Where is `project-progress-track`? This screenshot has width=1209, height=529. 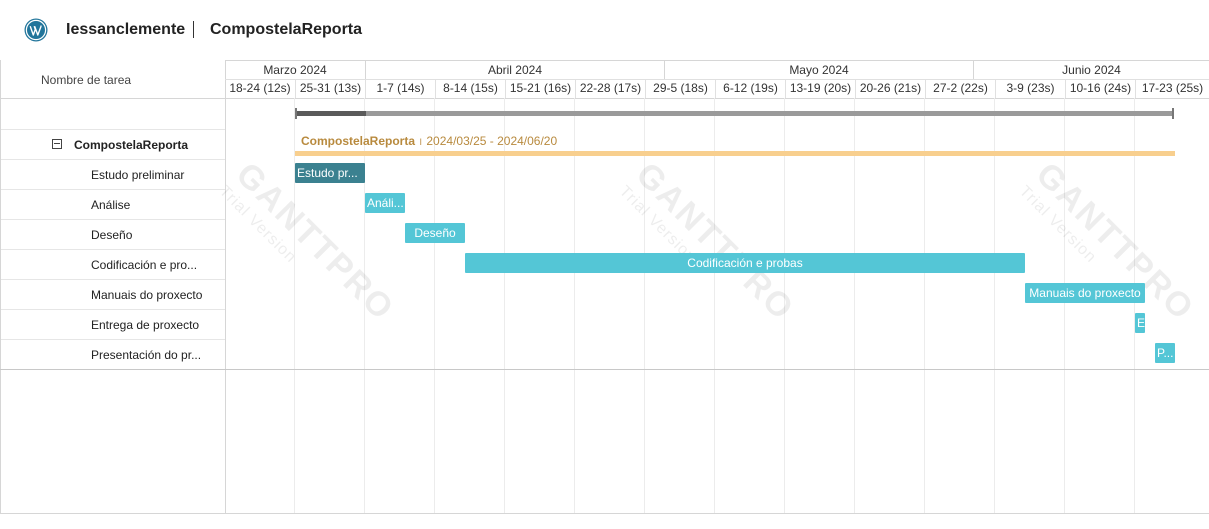 project-progress-track is located at coordinates (735, 113).